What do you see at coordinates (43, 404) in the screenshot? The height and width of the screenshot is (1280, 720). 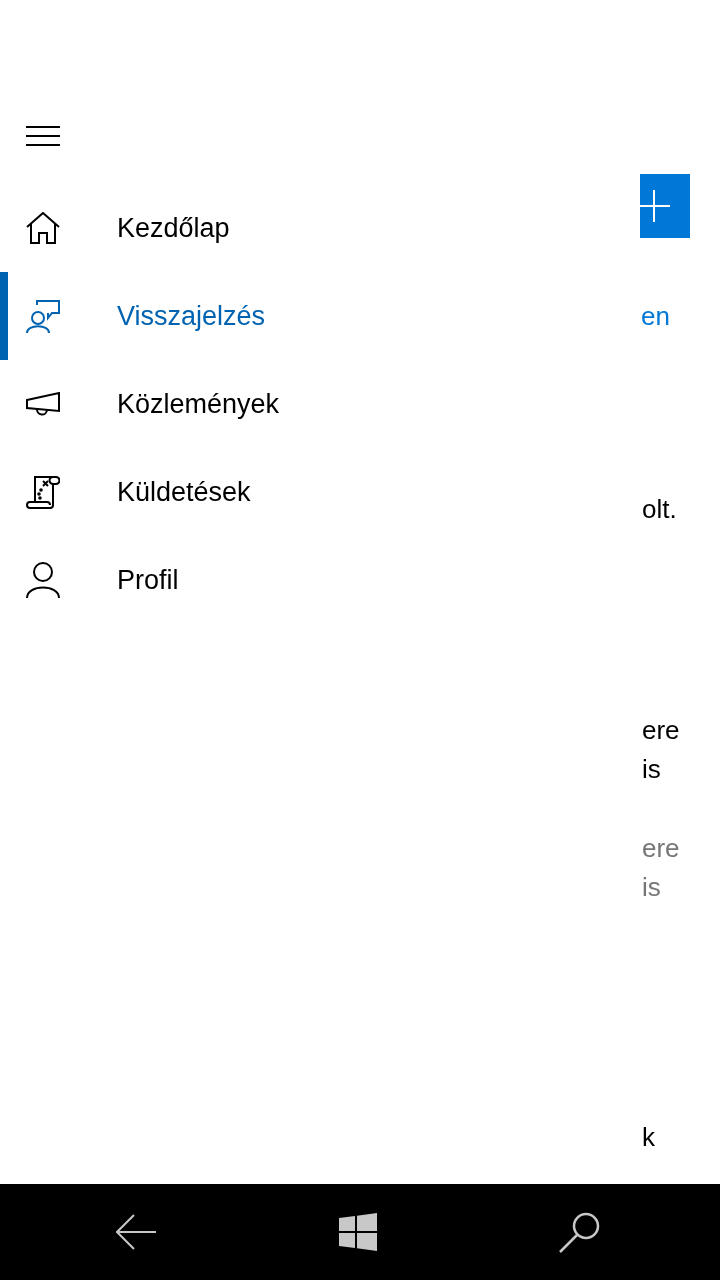 I see `megaphone-icon` at bounding box center [43, 404].